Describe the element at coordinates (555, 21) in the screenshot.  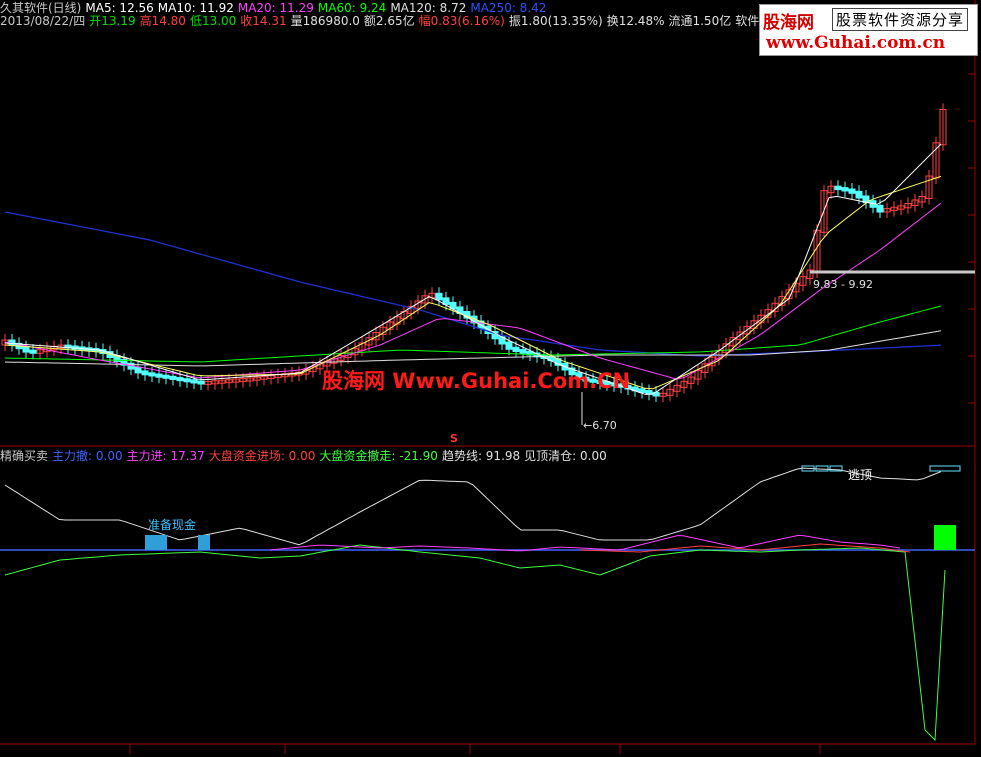
I see `quote-field-8: 振1.80(13.35%)` at that location.